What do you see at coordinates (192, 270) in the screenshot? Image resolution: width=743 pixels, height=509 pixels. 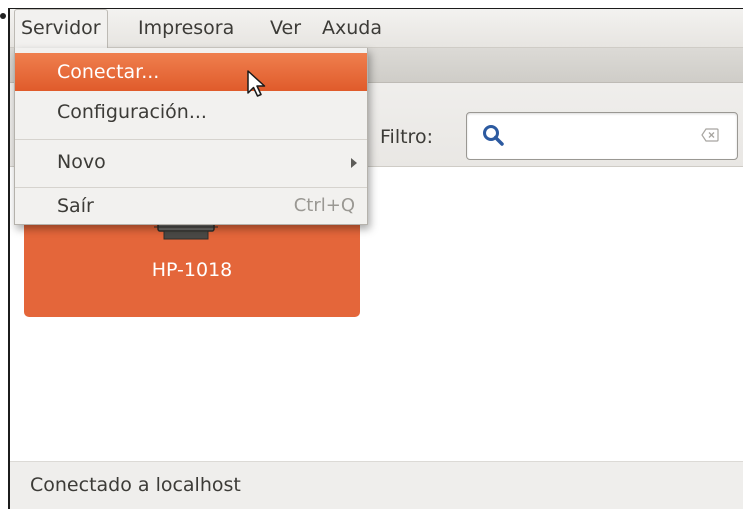 I see `printer-name: HP-1018` at bounding box center [192, 270].